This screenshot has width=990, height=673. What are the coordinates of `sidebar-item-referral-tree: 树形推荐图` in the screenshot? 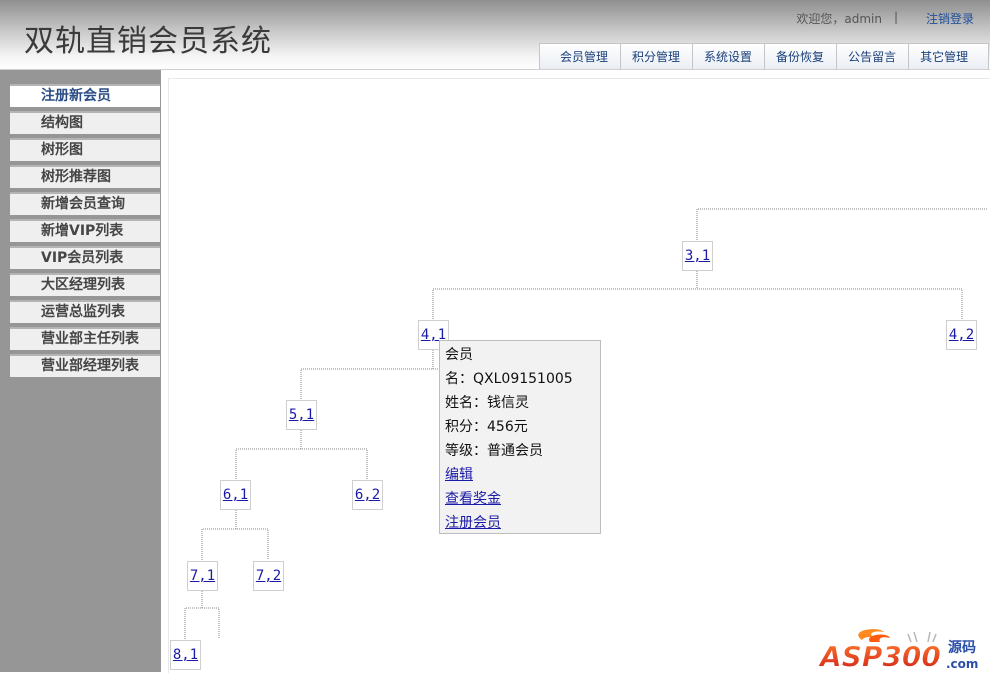 It's located at (85, 176).